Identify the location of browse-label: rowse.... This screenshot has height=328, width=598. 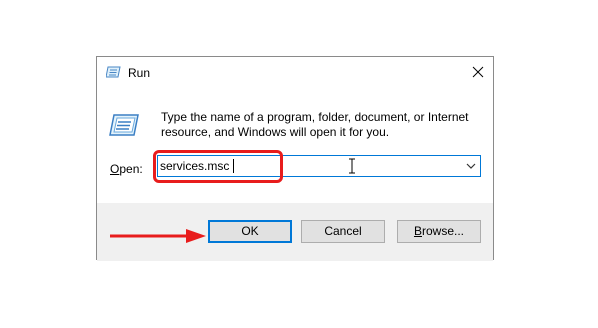
(443, 231).